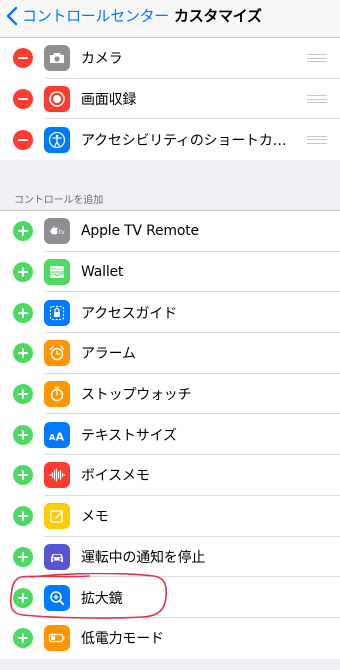  What do you see at coordinates (57, 312) in the screenshot?
I see `guided-access-icon` at bounding box center [57, 312].